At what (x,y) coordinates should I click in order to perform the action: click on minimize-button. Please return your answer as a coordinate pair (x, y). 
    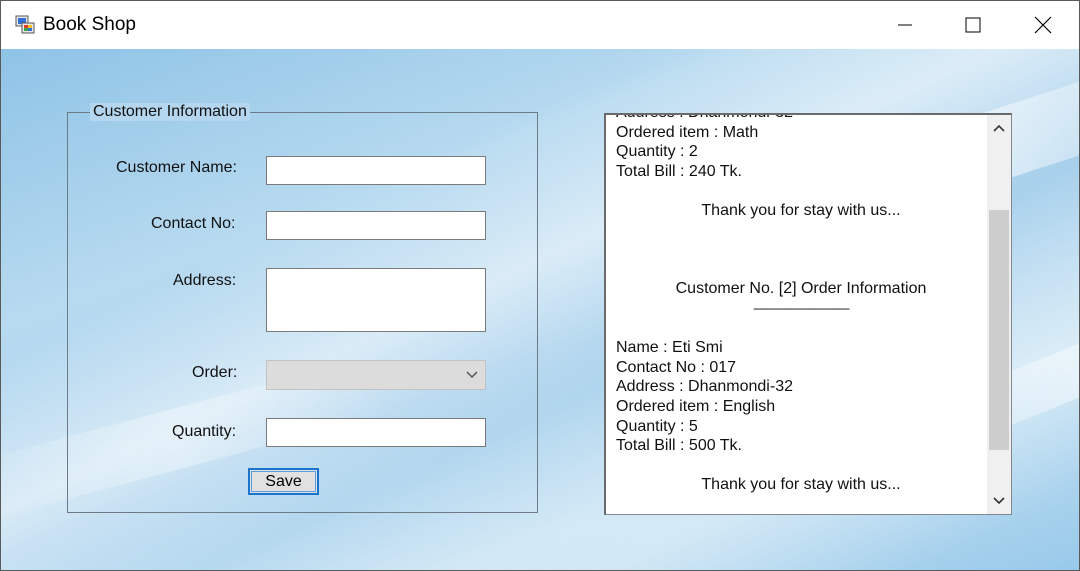
    Looking at the image, I should click on (905, 25).